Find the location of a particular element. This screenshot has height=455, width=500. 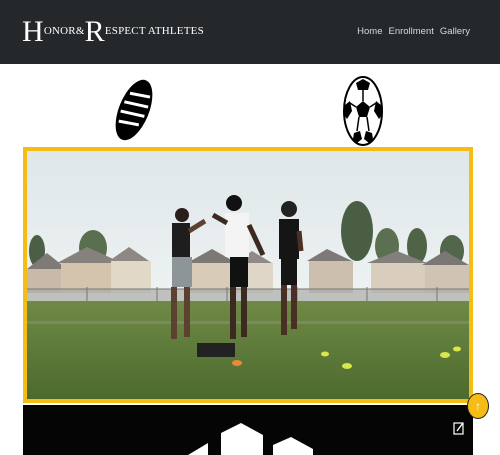

brand-logo-text: HONOR&RESPECT ATHLETES is located at coordinates (113, 31).